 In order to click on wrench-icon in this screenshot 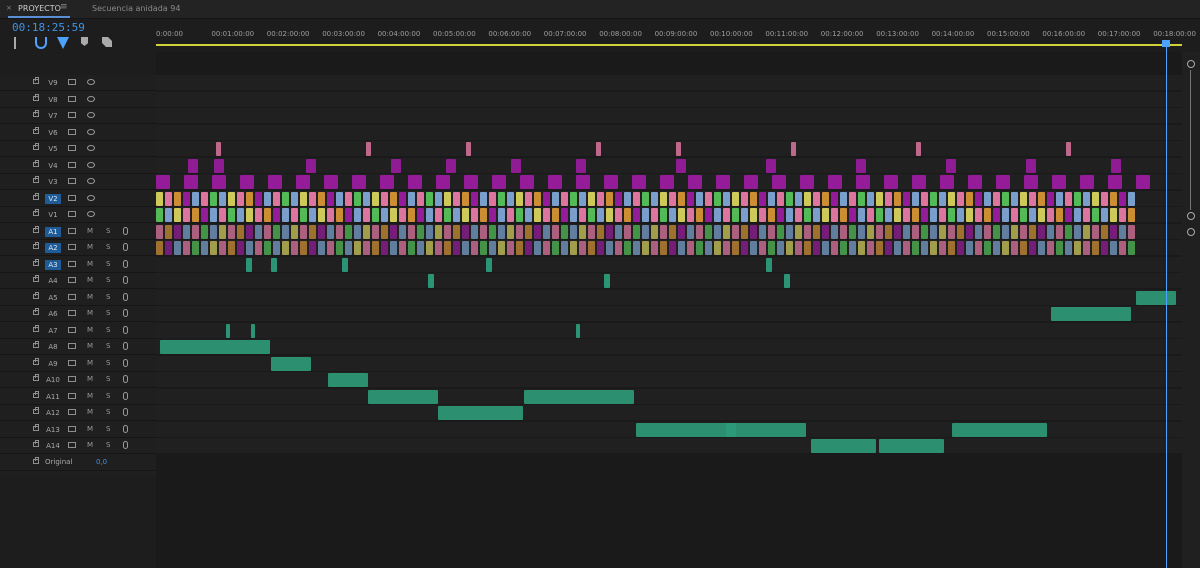, I will do `click(107, 42)`.